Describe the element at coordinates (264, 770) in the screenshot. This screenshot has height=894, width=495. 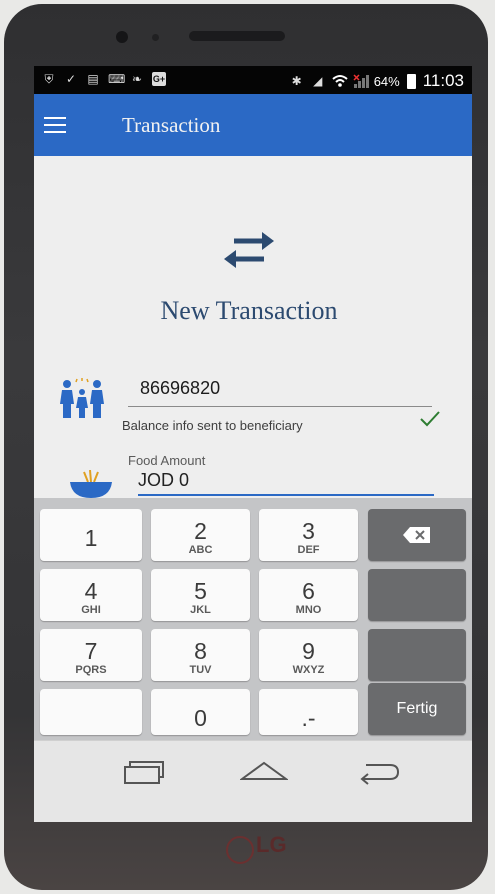
I see `home-icon` at that location.